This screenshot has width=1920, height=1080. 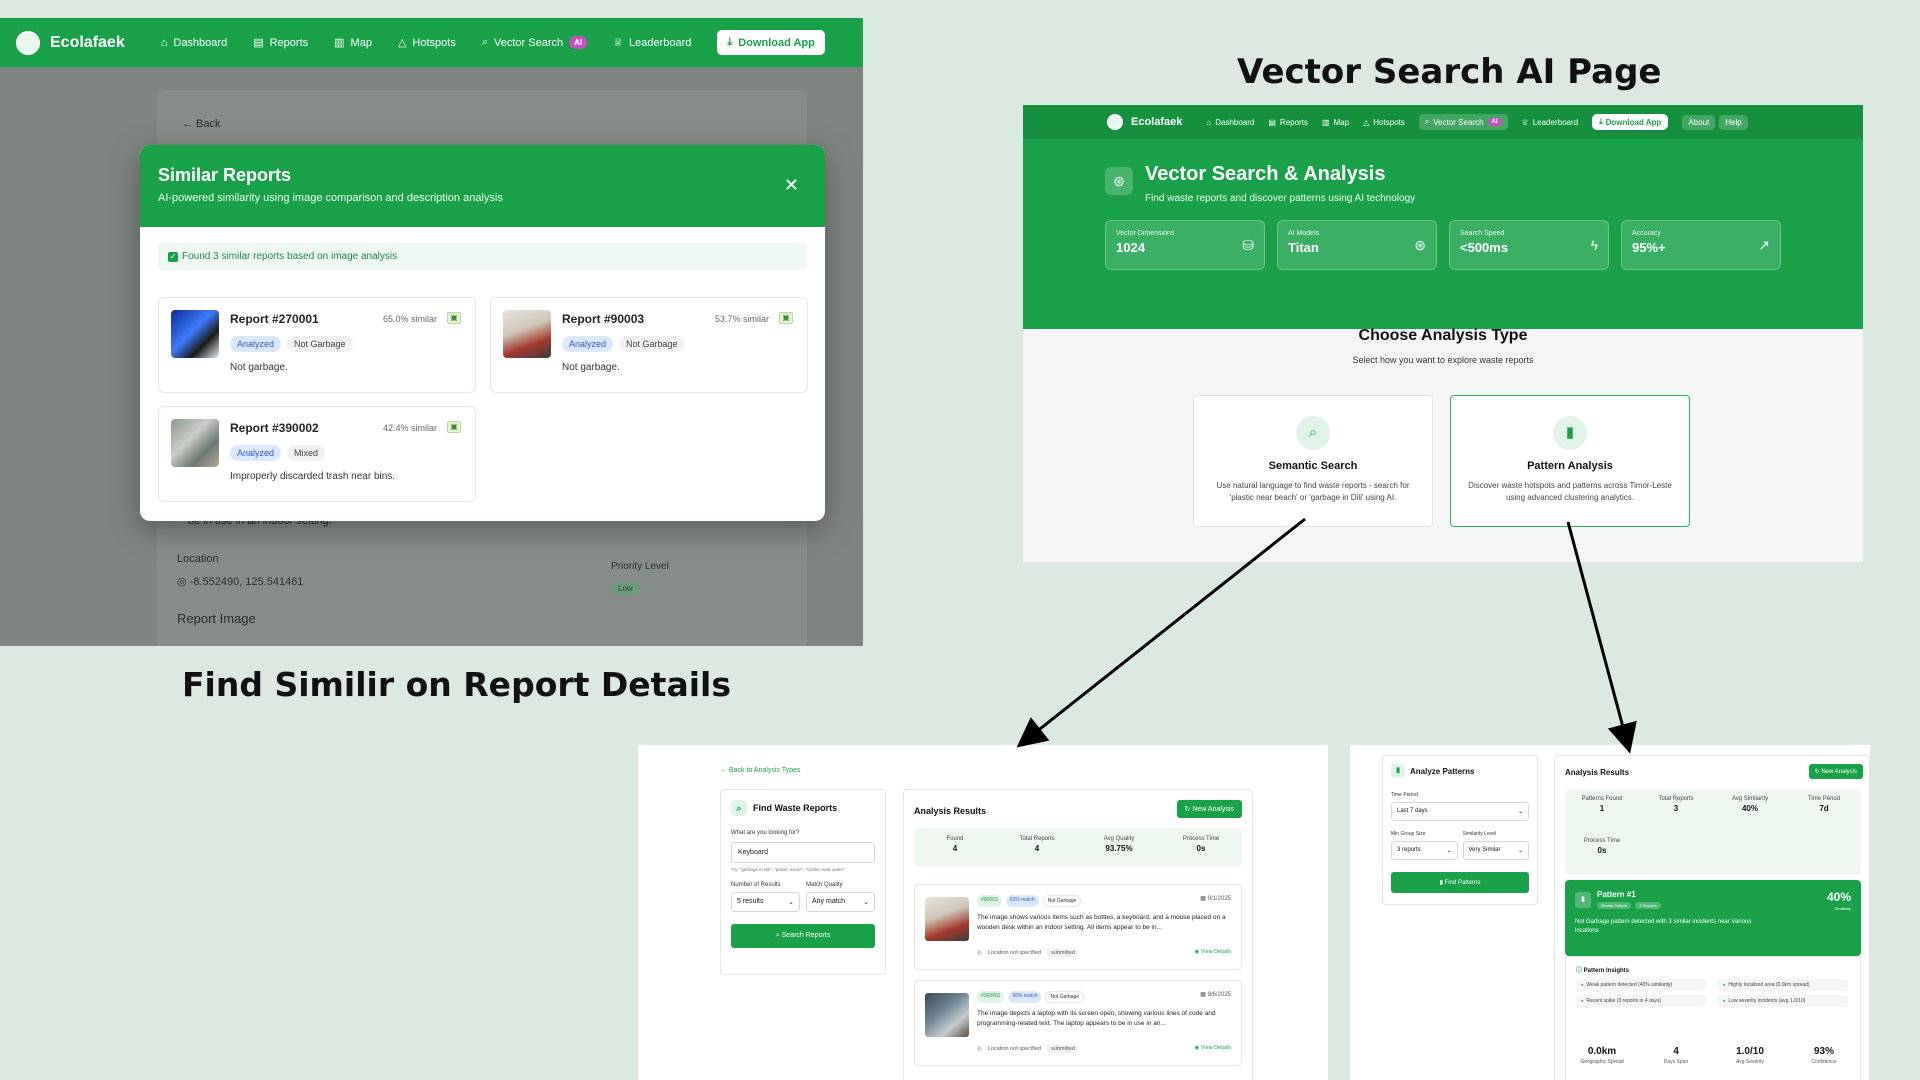 I want to click on stat-card: Search Speed <500ms ϟ, so click(x=1529, y=245).